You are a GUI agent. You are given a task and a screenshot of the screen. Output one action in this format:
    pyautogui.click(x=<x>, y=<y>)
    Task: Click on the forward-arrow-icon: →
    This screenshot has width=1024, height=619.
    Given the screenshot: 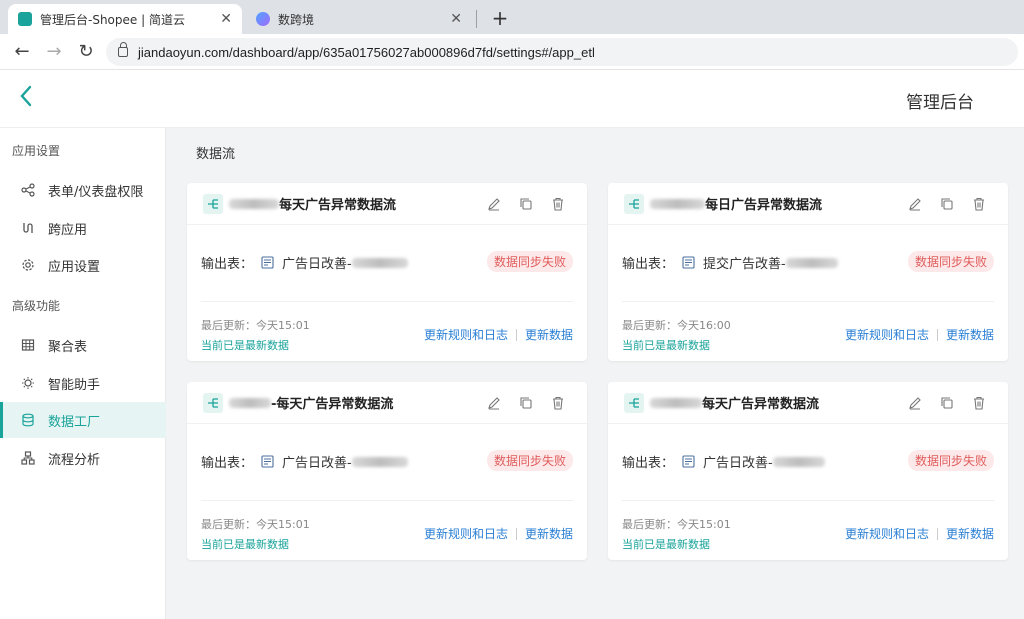 What is the action you would take?
    pyautogui.click(x=54, y=52)
    